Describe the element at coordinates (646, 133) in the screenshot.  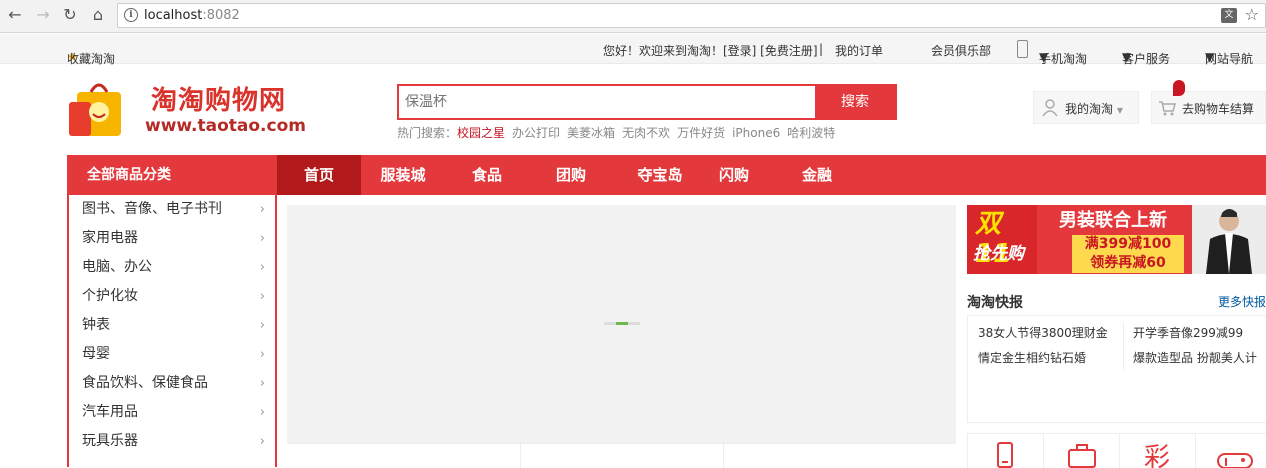
I see `hot-word: 无肉不欢` at that location.